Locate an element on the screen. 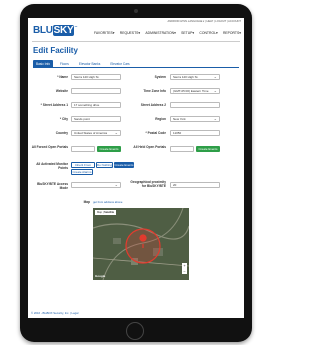 The height and width of the screenshot is (345, 320). do-nothing-button: Do Nothing is located at coordinates (104, 165).